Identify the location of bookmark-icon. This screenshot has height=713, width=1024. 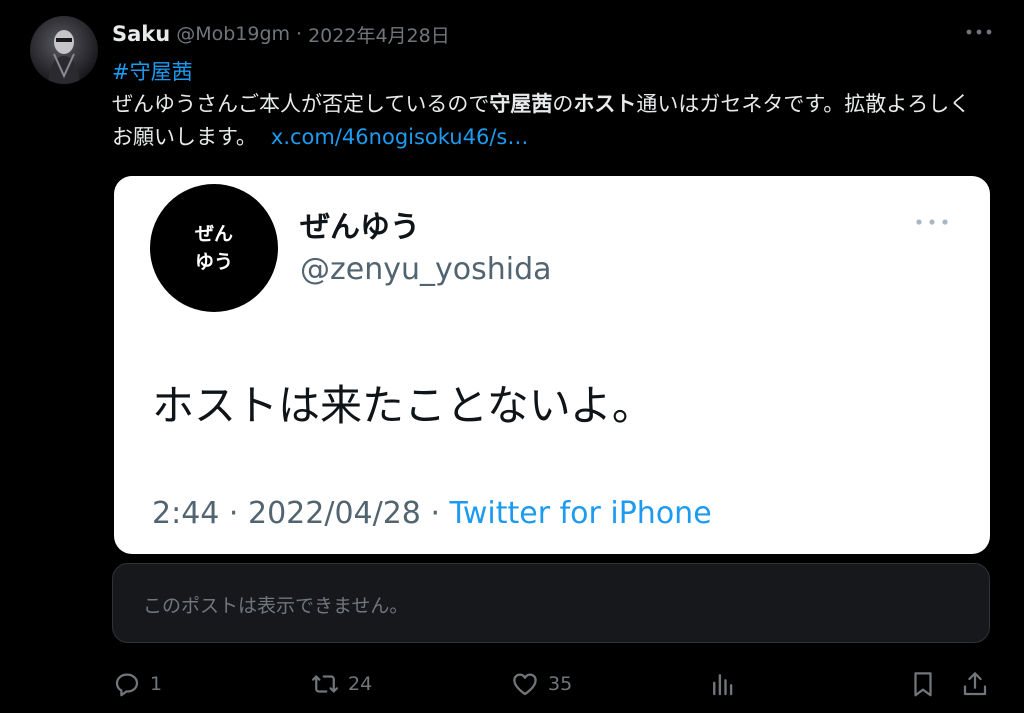
(923, 684).